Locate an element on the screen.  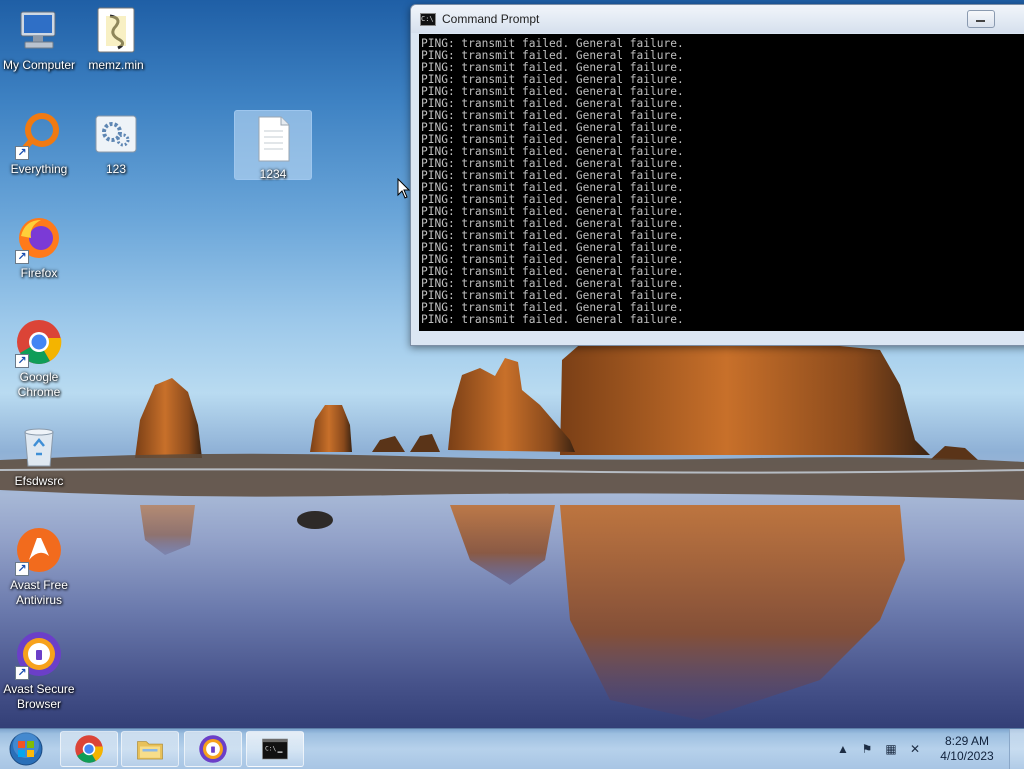
mouse-cursor-icon is located at coordinates (404, 188).